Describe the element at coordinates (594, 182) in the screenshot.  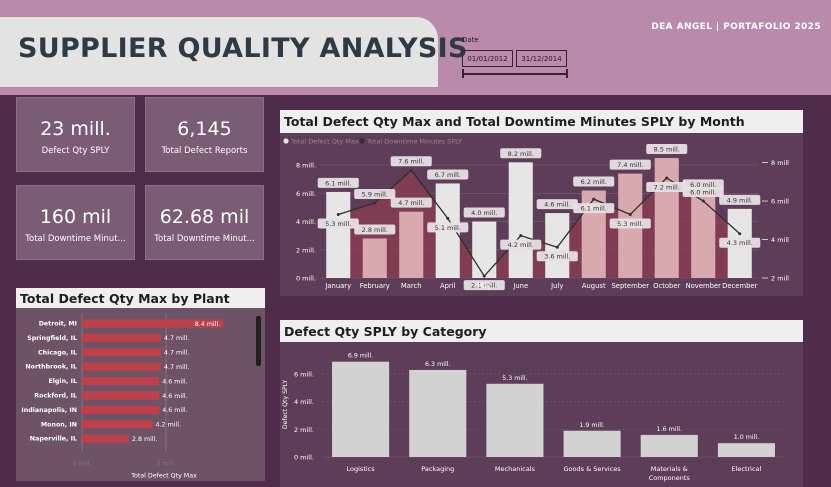
I see `bar-data-label: 6.2 mill.` at that location.